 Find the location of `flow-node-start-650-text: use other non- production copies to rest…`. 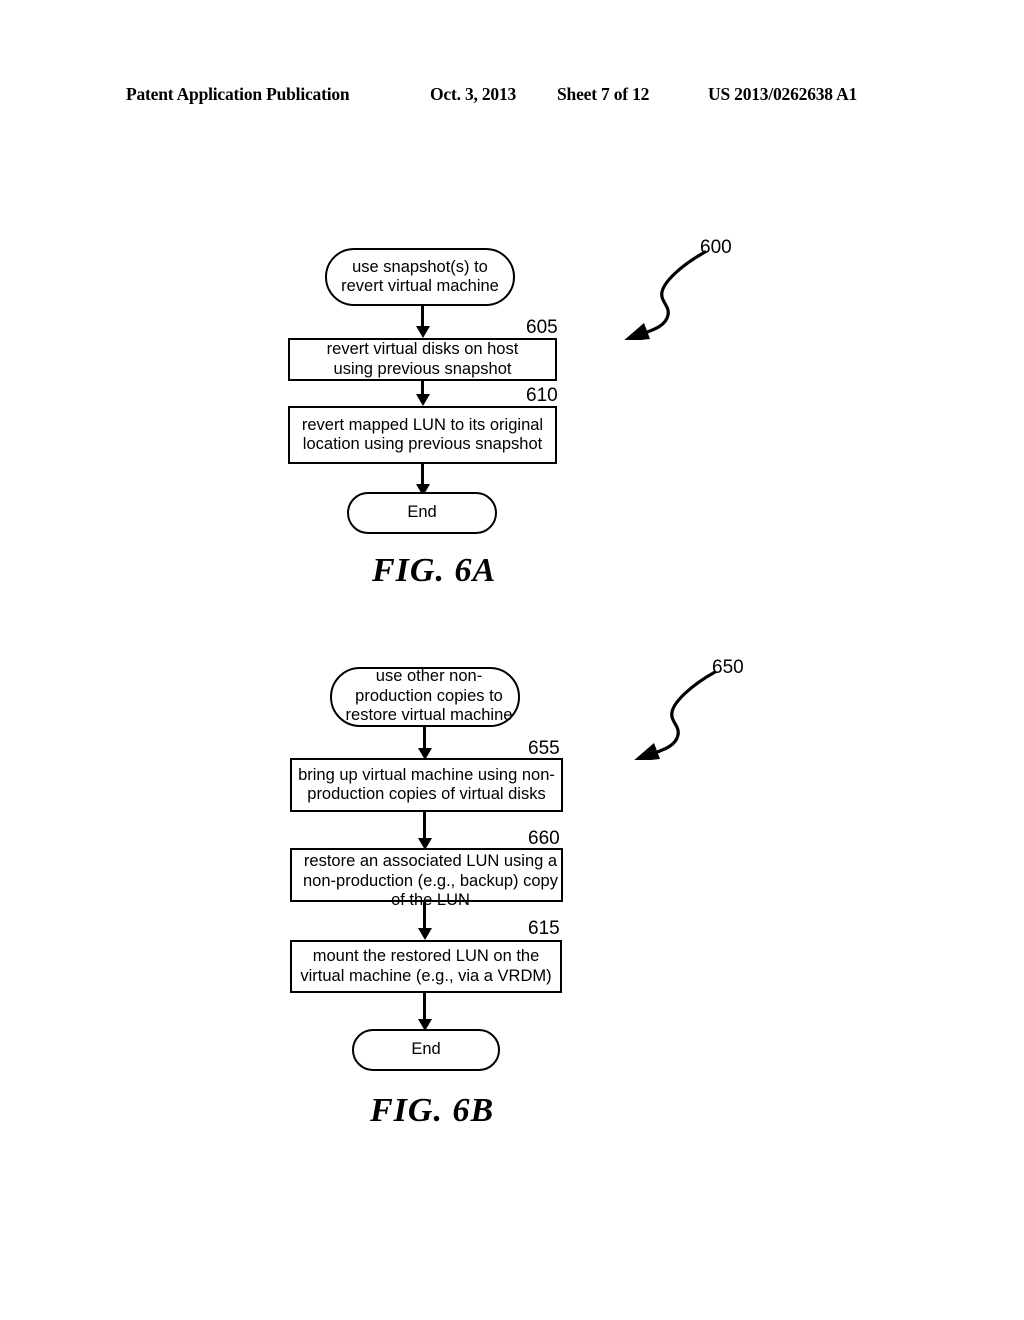

flow-node-start-650-text: use other non- production copies to rest… is located at coordinates (429, 695).